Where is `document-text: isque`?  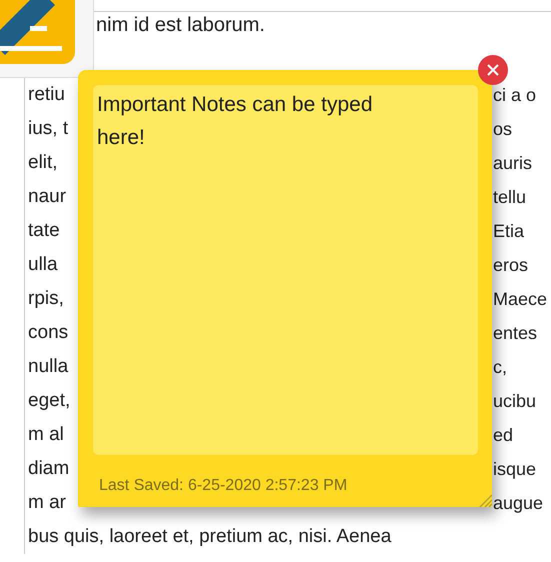 document-text: isque is located at coordinates (515, 469).